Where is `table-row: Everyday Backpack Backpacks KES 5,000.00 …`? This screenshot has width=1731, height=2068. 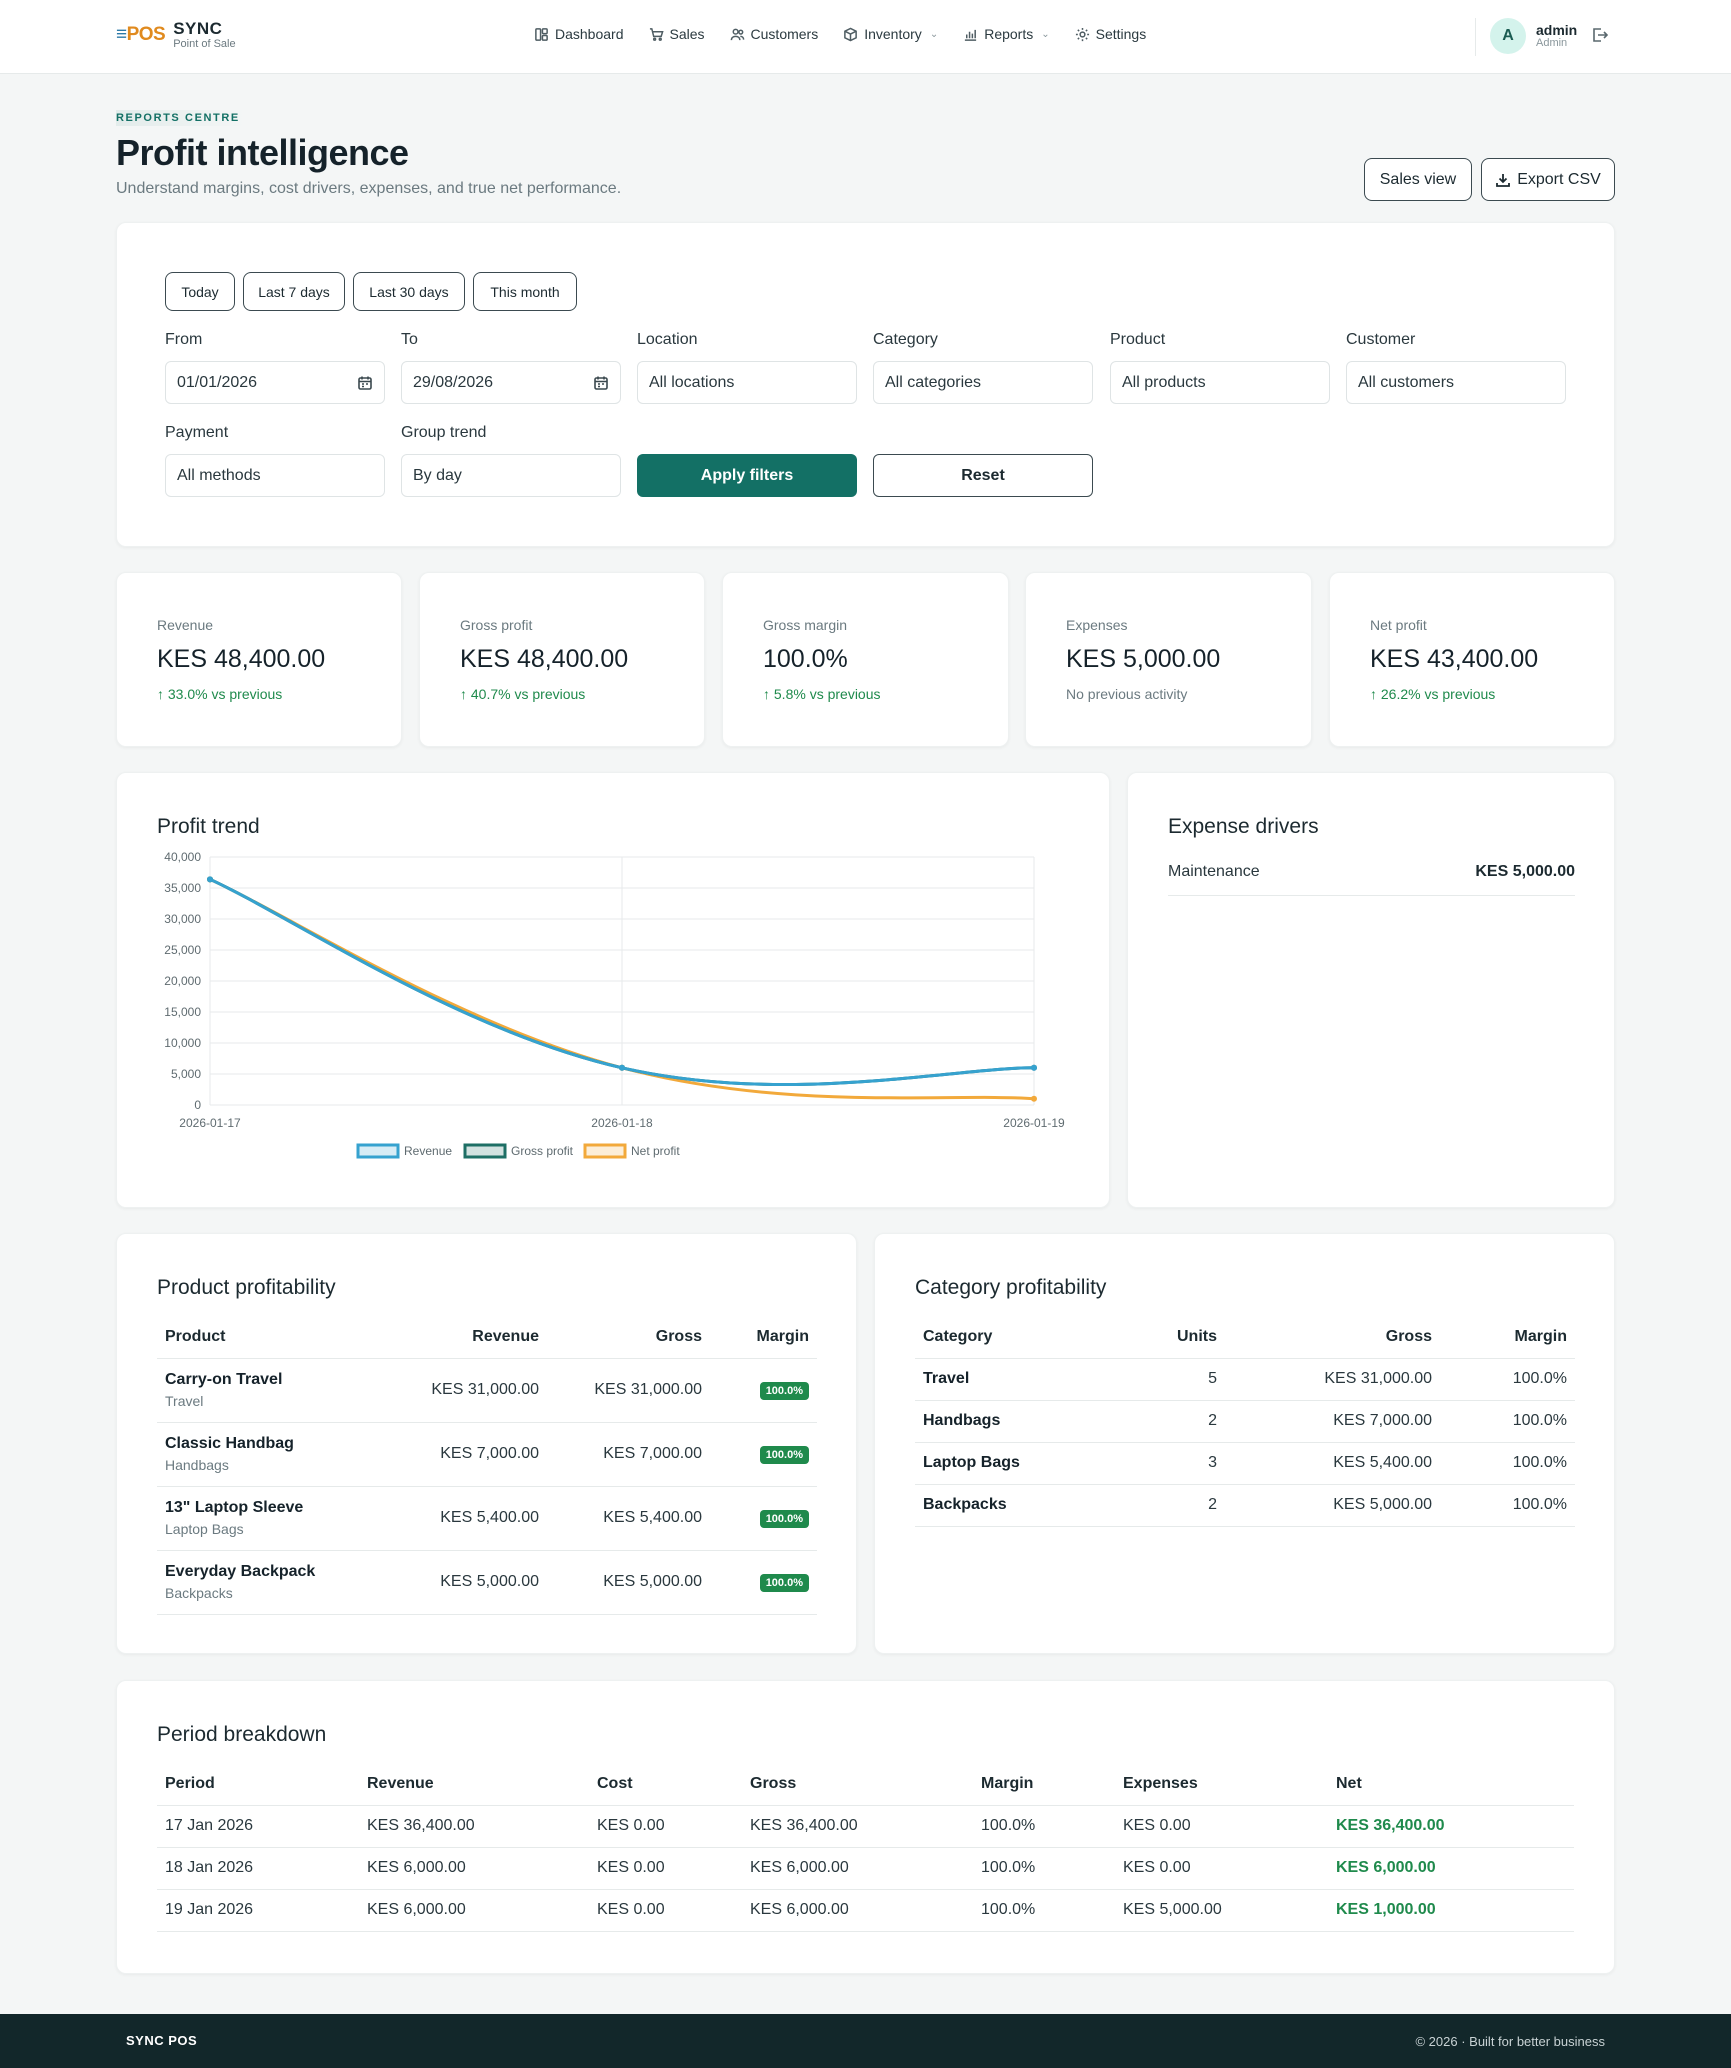 table-row: Everyday Backpack Backpacks KES 5,000.00 … is located at coordinates (487, 1582).